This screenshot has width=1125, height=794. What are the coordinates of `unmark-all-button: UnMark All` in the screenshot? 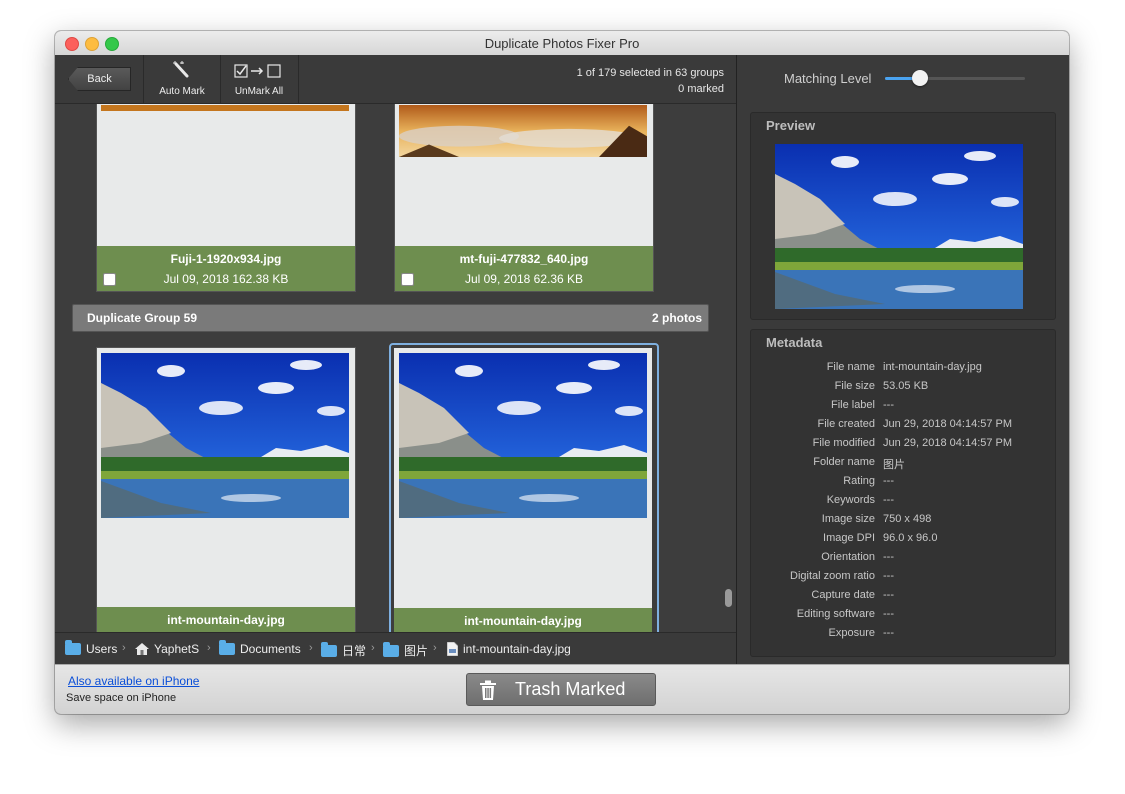 It's located at (259, 79).